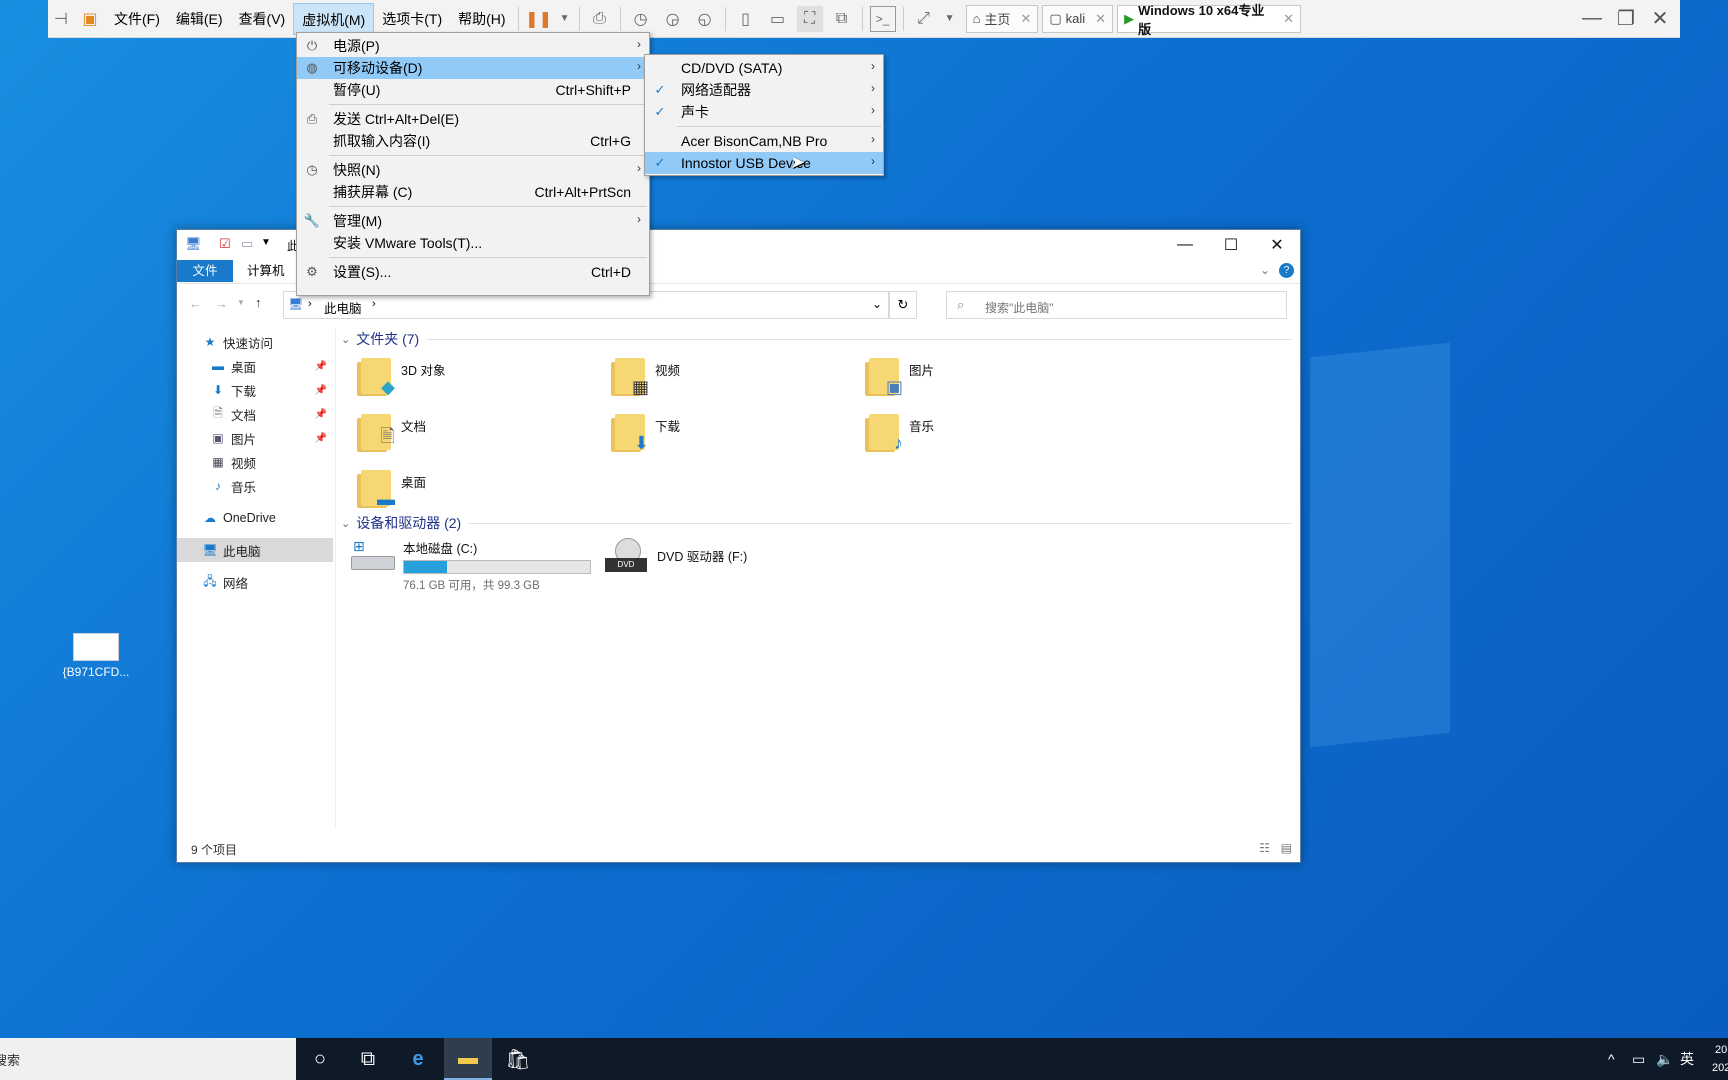  I want to click on menu-item-capture-screen: 捕获屏幕 (C) Ctrl+Alt+PrtScn, so click(473, 192).